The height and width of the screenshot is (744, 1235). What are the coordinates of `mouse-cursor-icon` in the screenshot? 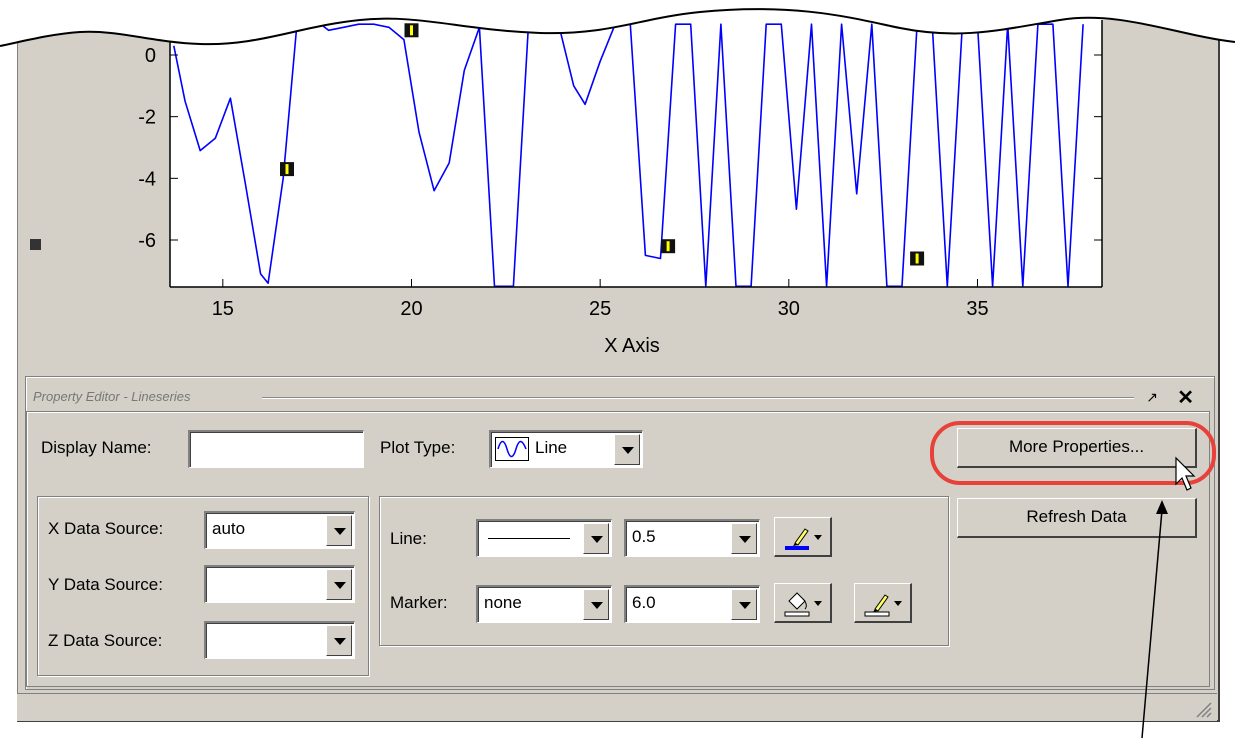 It's located at (1185, 473).